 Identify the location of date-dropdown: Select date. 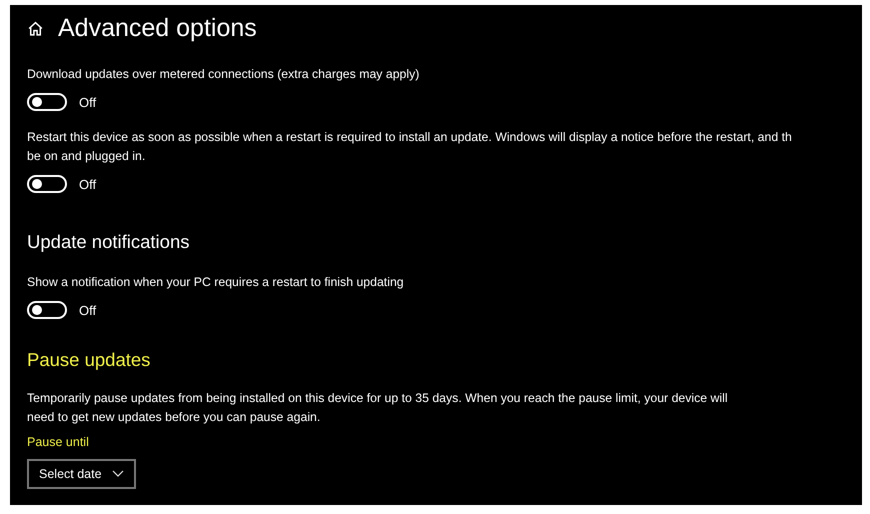
(81, 474).